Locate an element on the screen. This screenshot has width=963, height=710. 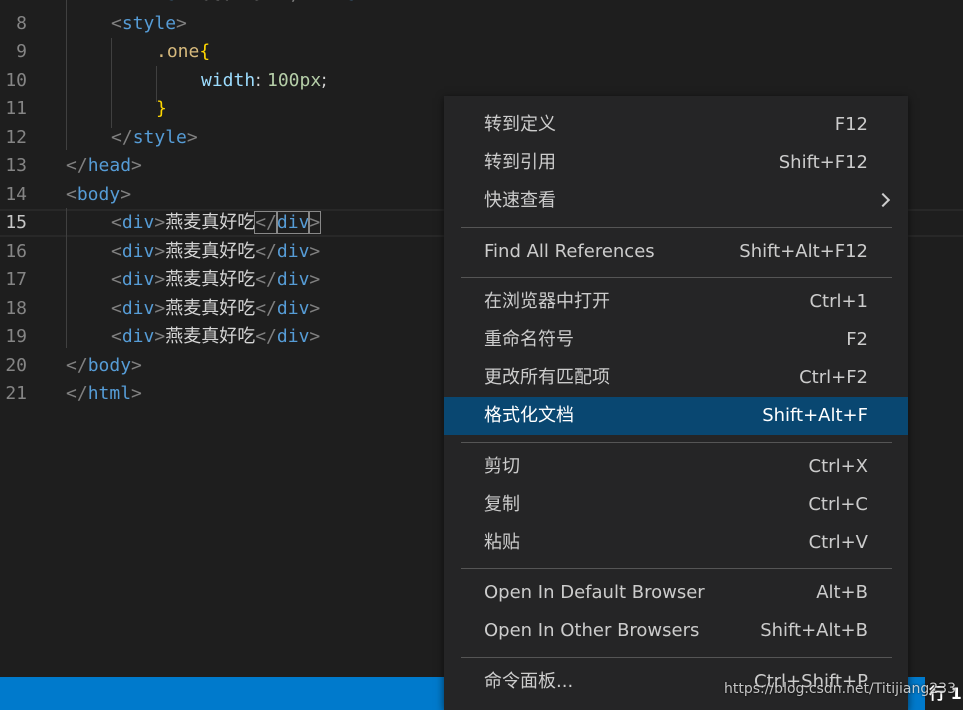
code-text: } is located at coordinates (161, 109).